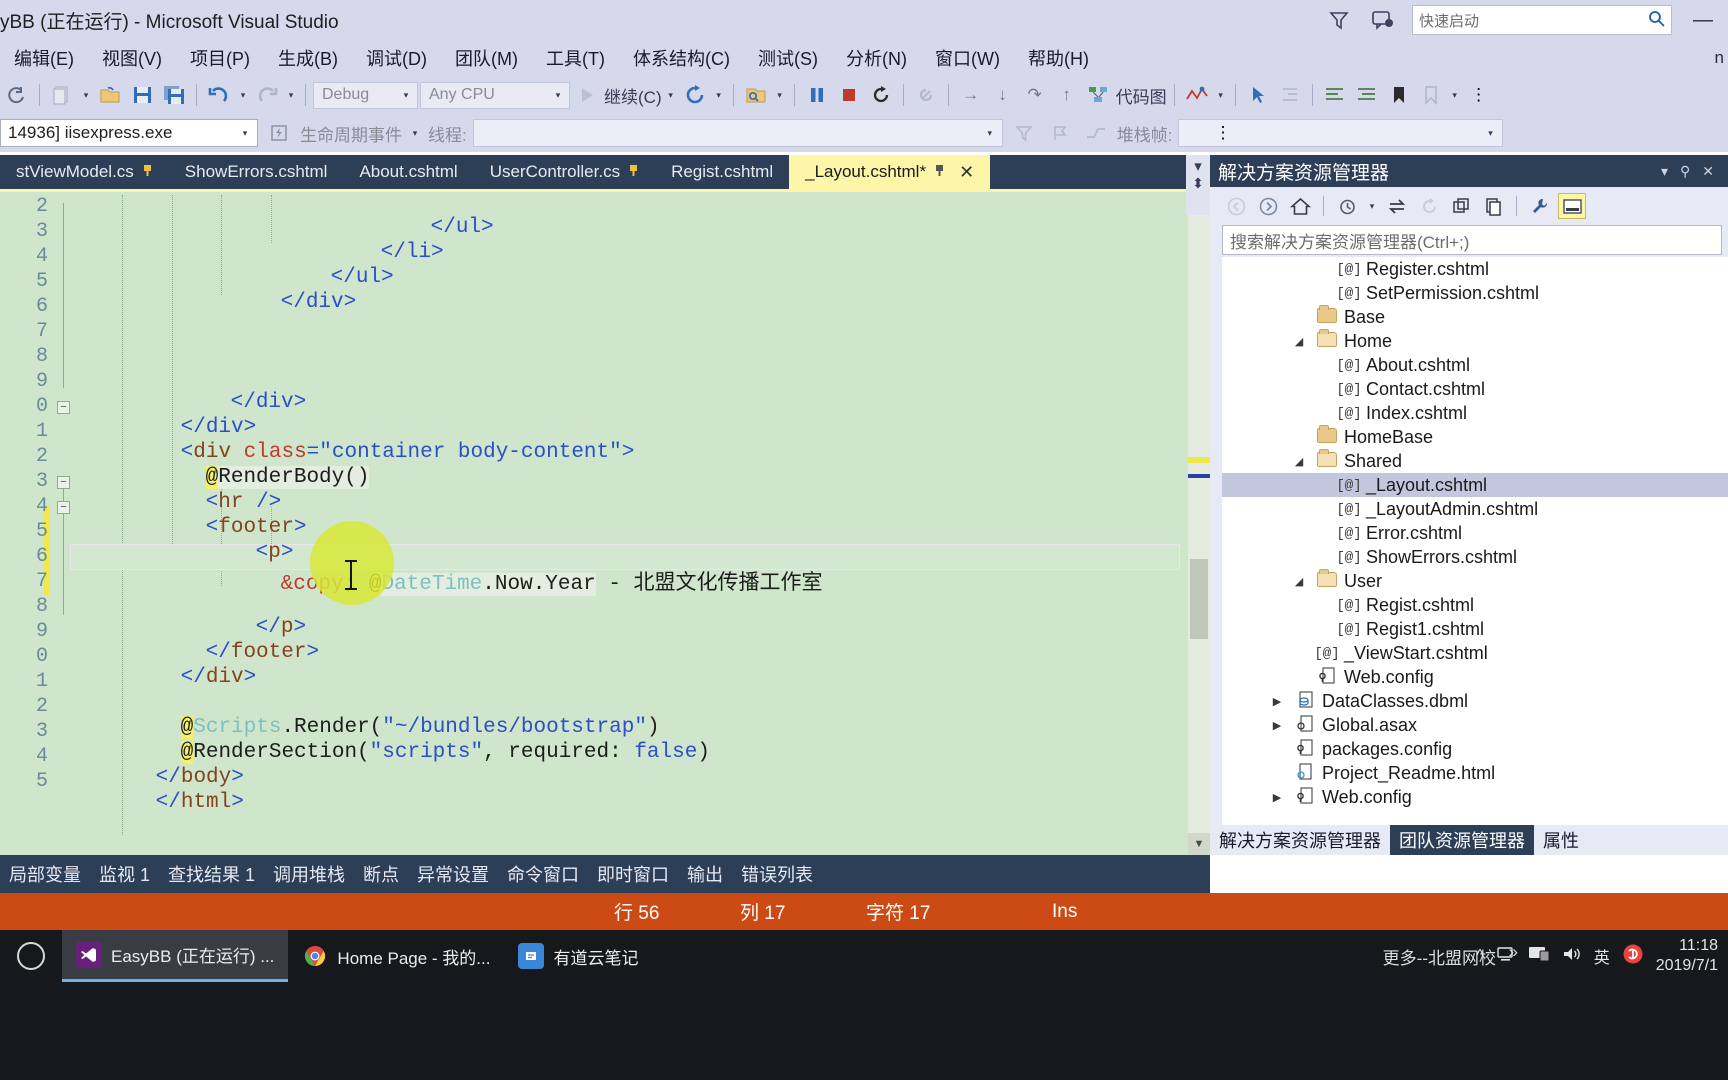 The width and height of the screenshot is (1728, 1080). Describe the element at coordinates (1475, 701) in the screenshot. I see `tree-item-dataclasses-dbml: ▶ DataClasses.dbml` at that location.